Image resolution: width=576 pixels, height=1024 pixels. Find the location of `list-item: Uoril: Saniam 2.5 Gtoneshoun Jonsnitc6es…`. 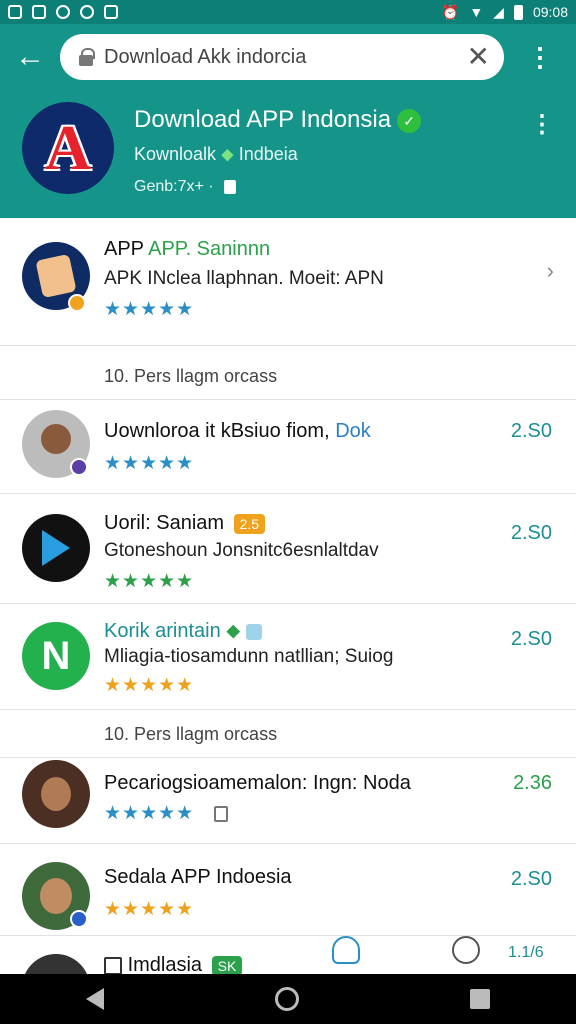

list-item: Uoril: Saniam 2.5 Gtoneshoun Jonsnitc6es… is located at coordinates (288, 549).